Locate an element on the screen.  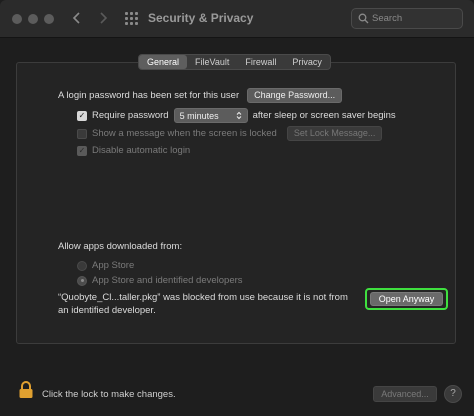
title-bar: Security & Privacy Search is located at coordinates (237, 19).